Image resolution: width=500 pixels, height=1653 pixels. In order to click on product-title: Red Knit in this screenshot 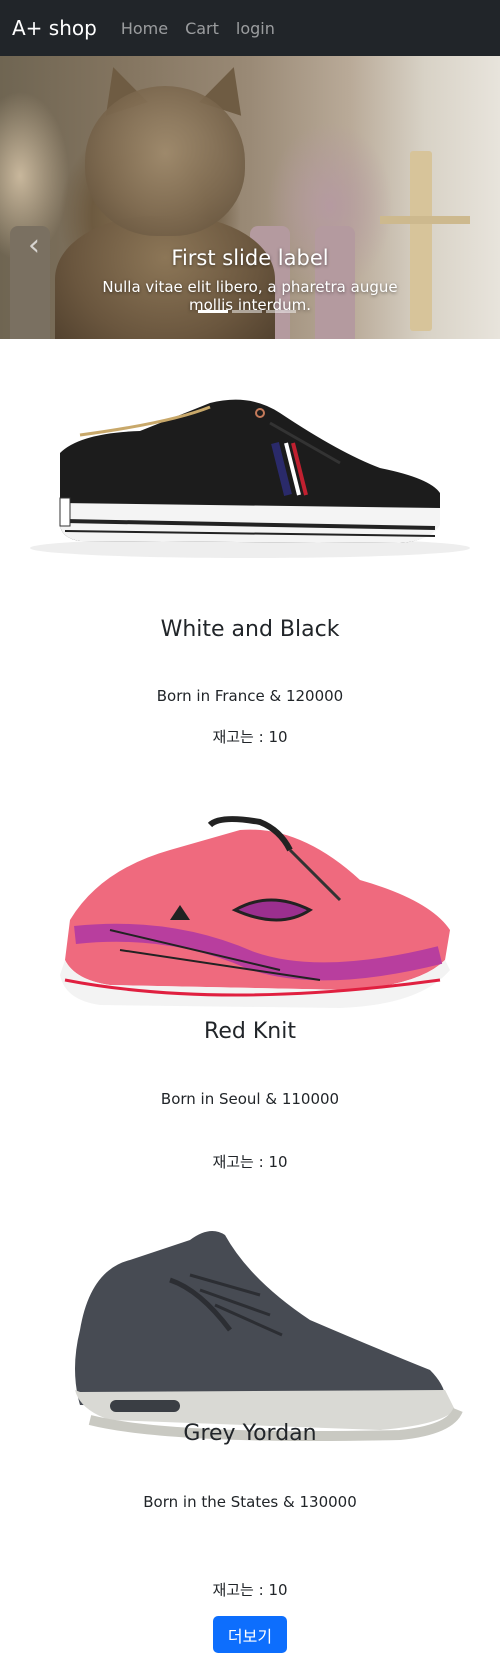, I will do `click(250, 1031)`.